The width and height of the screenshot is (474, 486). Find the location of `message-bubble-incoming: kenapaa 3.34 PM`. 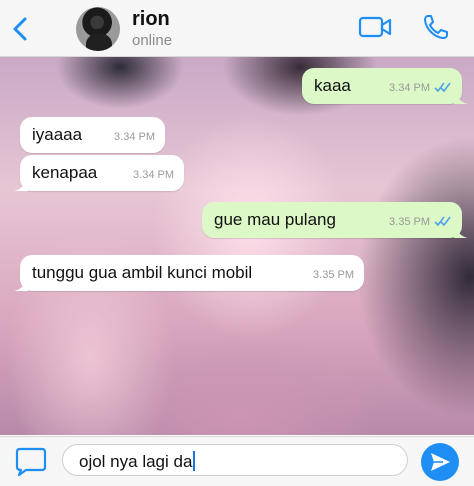

message-bubble-incoming: kenapaa 3.34 PM is located at coordinates (99, 173).